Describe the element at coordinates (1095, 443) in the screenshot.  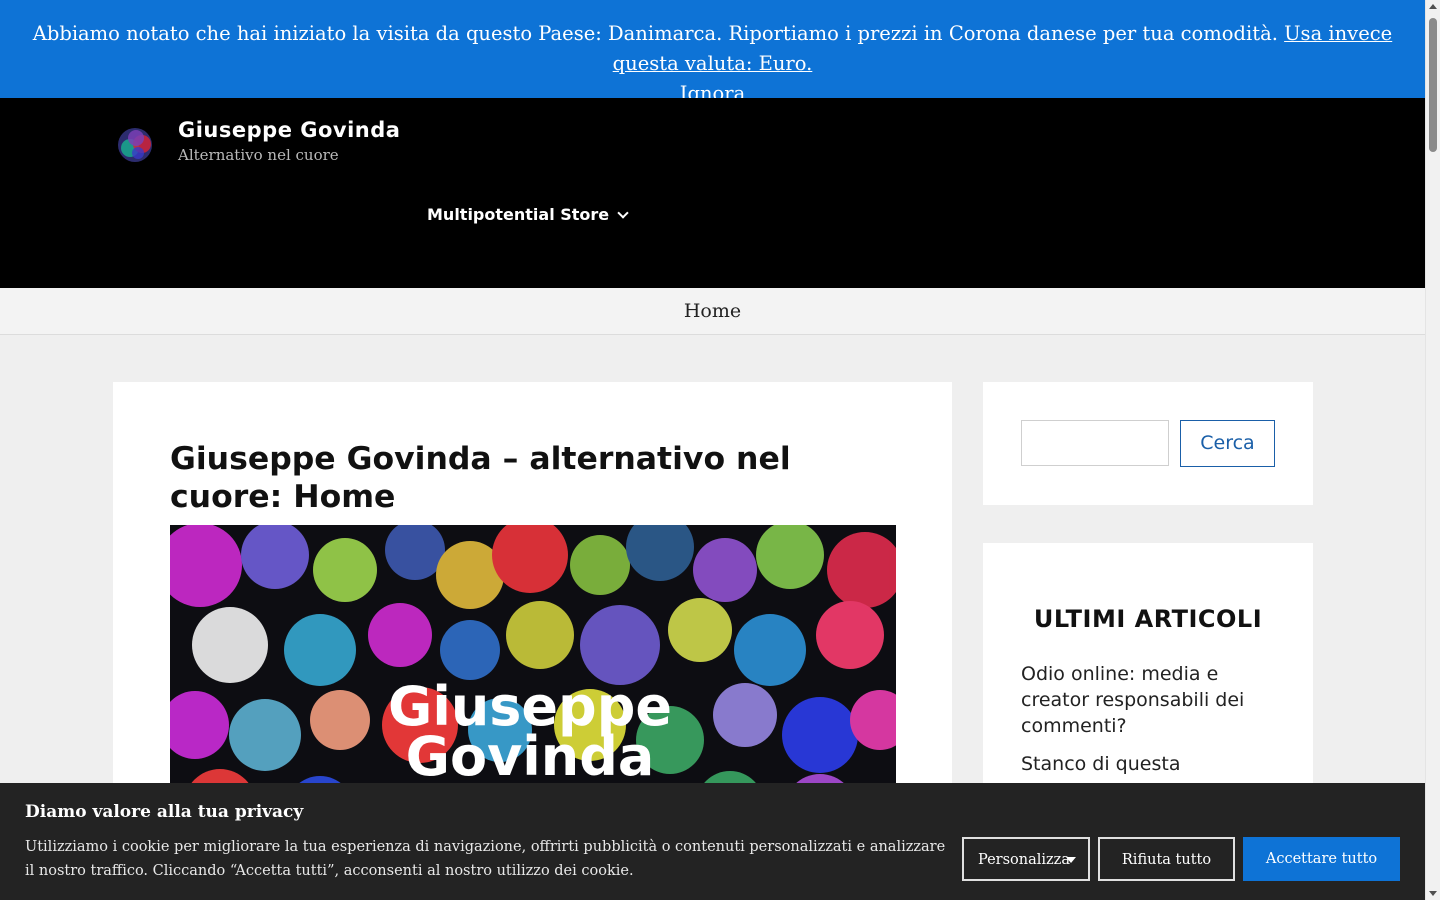
I see `search-input` at that location.